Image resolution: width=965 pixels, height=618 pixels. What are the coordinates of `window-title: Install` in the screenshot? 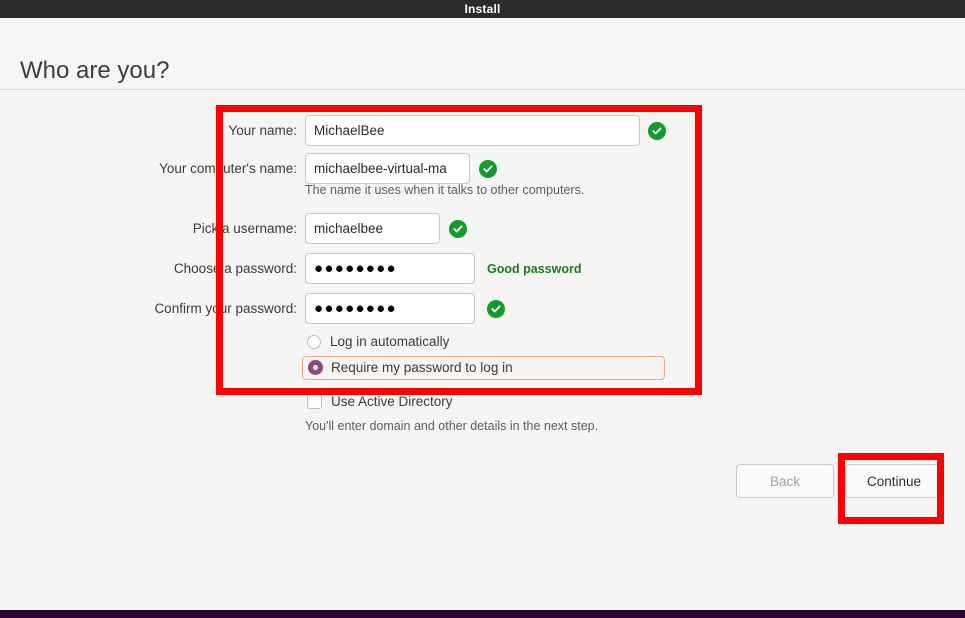 It's located at (482, 9).